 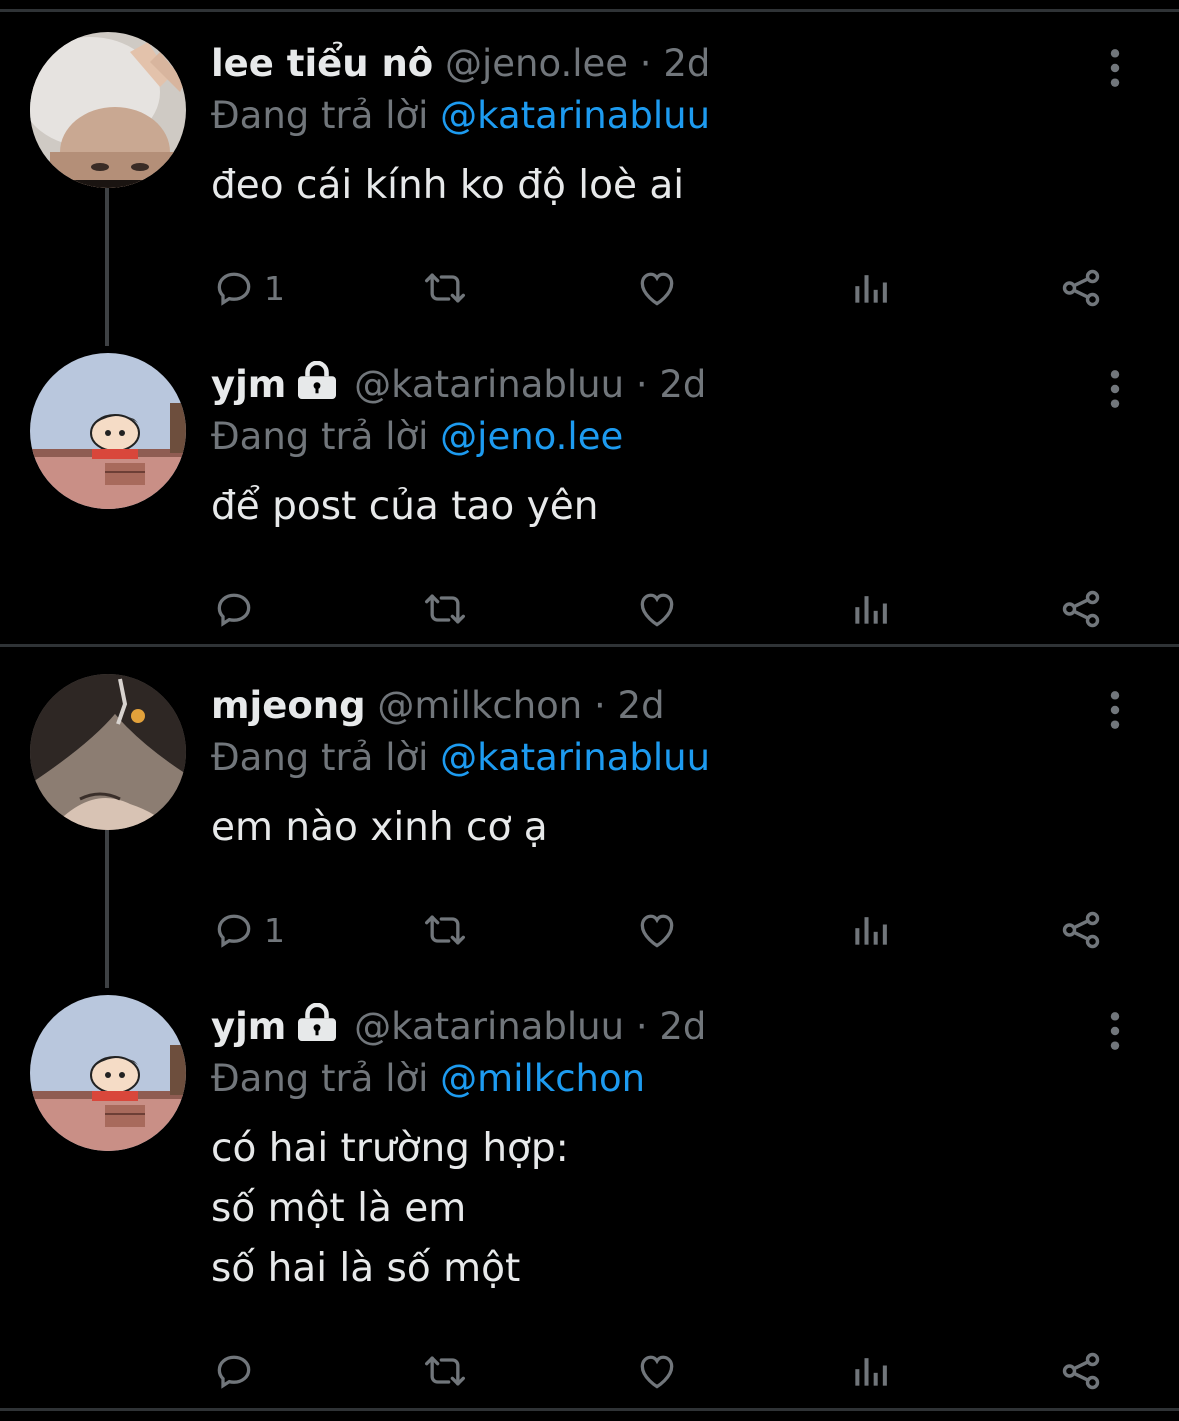 I want to click on tweet-text: đeo cái kính ko độ loè ai, so click(x=447, y=186).